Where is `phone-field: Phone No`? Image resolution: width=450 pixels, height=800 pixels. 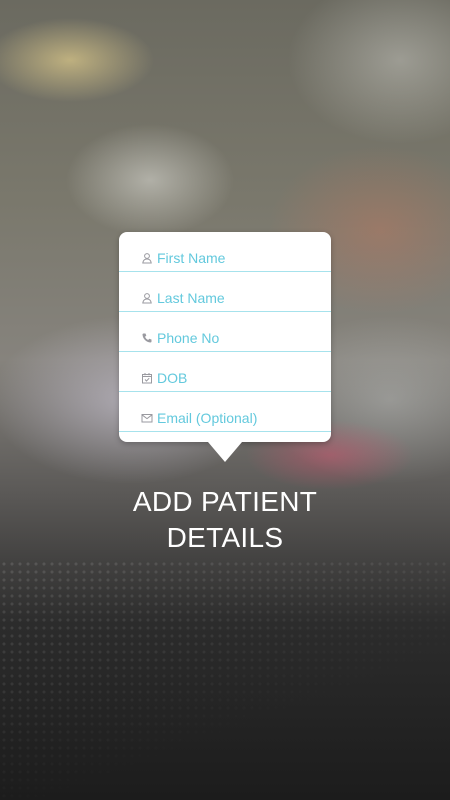 phone-field: Phone No is located at coordinates (225, 332).